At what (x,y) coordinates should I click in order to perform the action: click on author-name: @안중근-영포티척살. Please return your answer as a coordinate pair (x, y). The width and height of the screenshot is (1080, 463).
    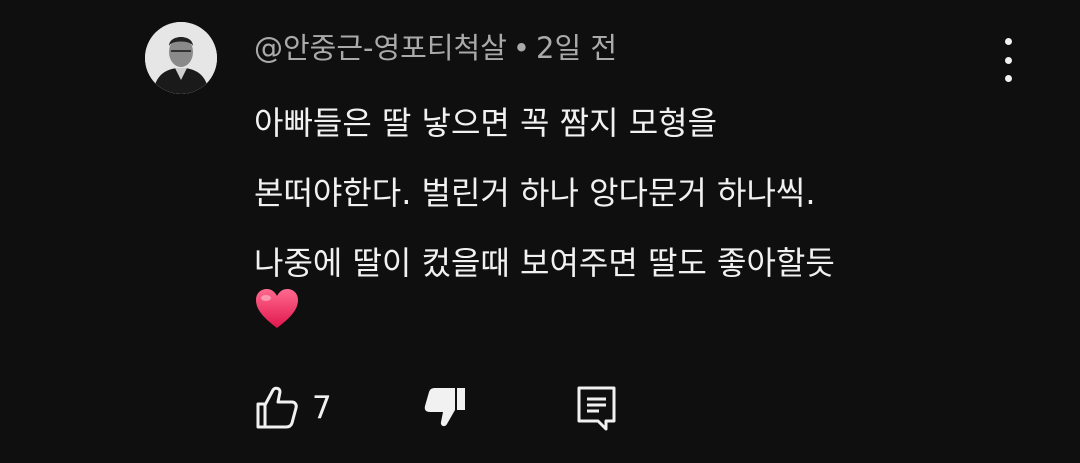
    Looking at the image, I should click on (380, 48).